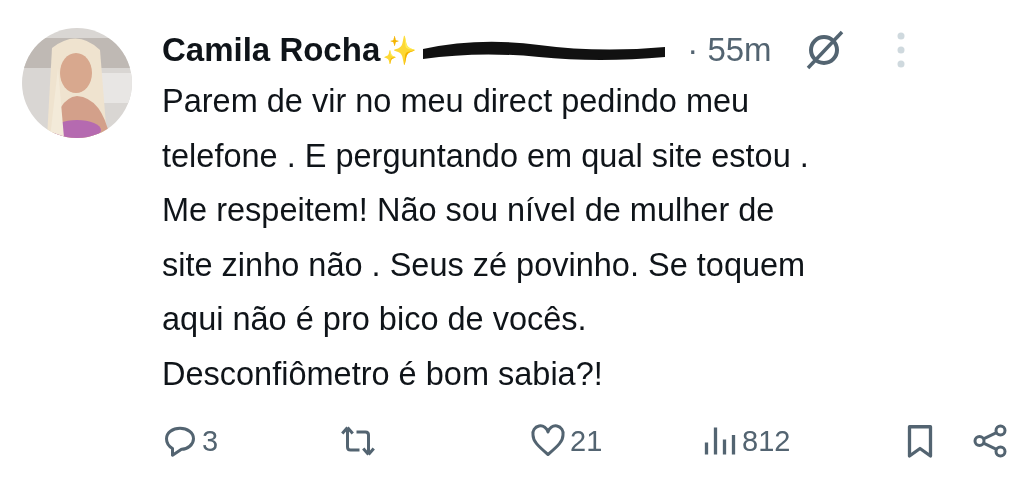  What do you see at coordinates (586, 441) in the screenshot?
I see `action-count: 21` at bounding box center [586, 441].